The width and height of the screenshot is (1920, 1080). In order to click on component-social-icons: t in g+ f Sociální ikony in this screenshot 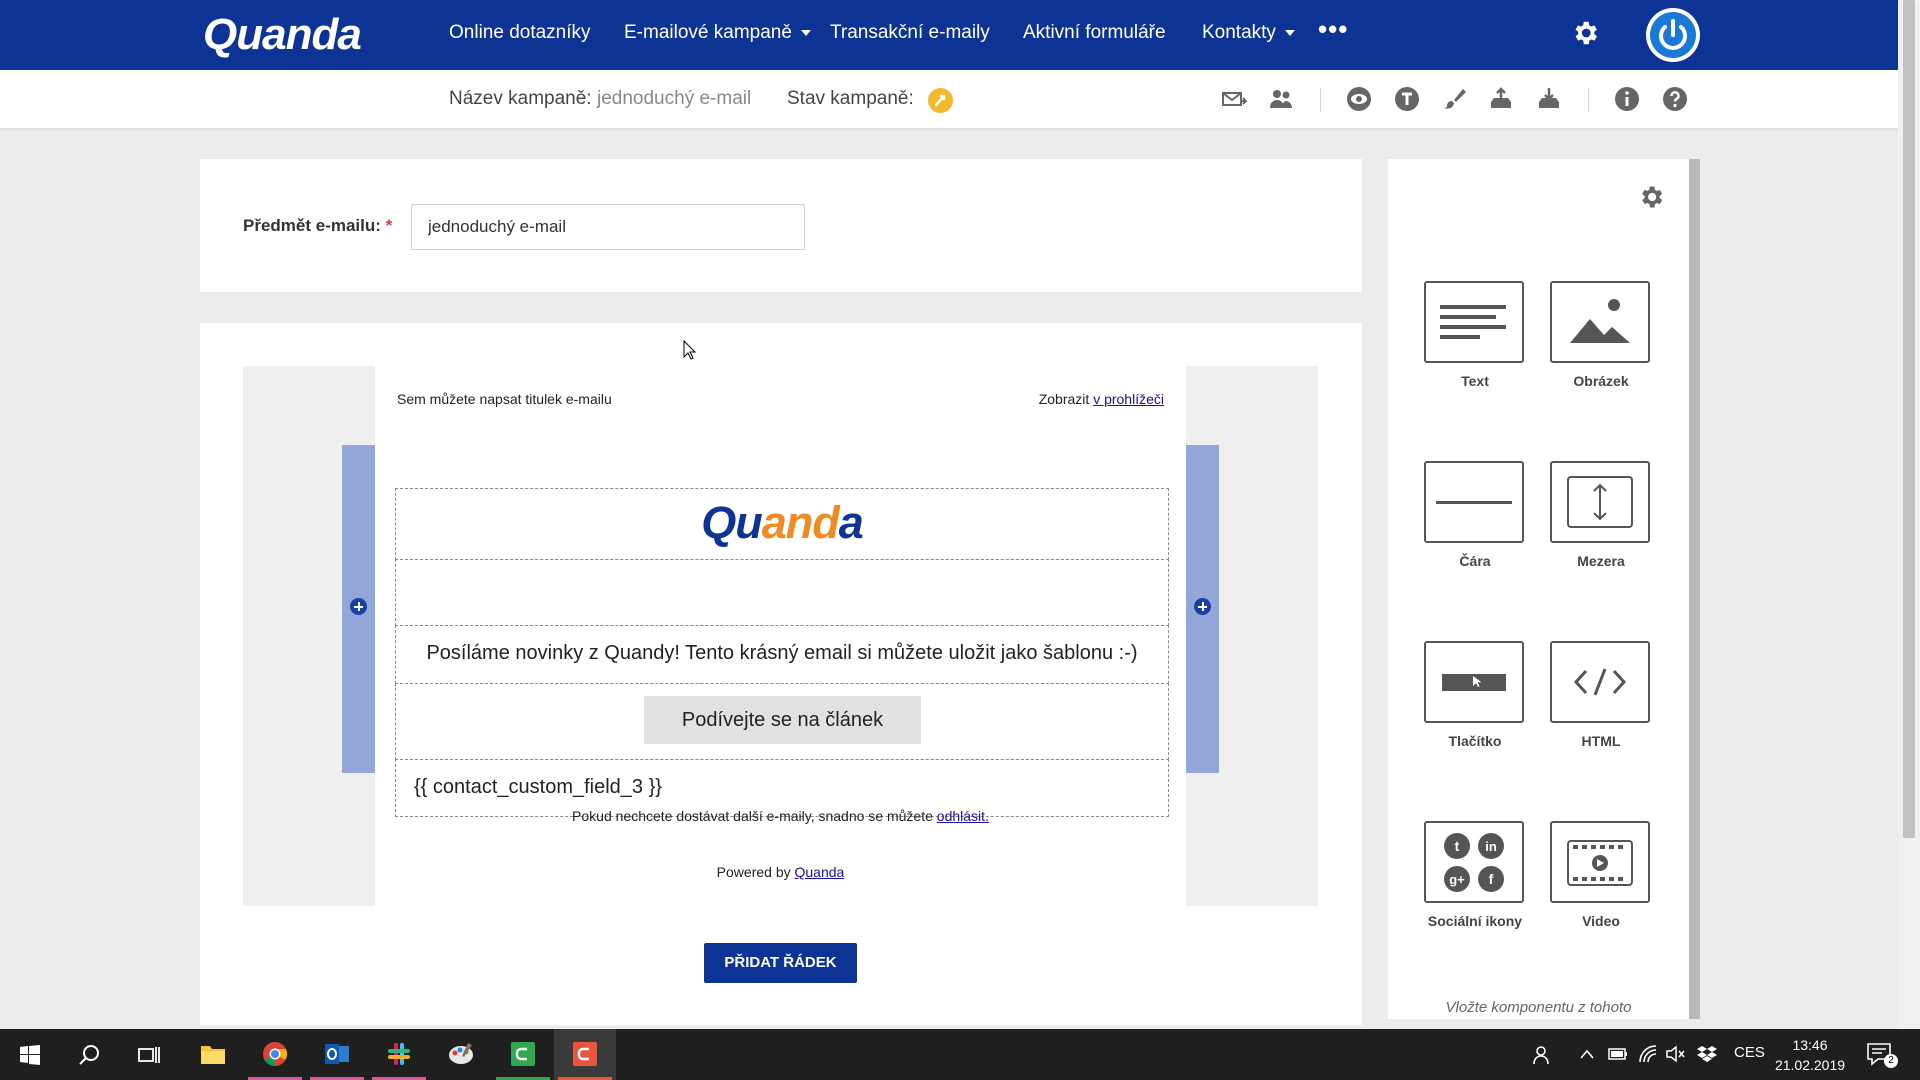, I will do `click(1475, 875)`.